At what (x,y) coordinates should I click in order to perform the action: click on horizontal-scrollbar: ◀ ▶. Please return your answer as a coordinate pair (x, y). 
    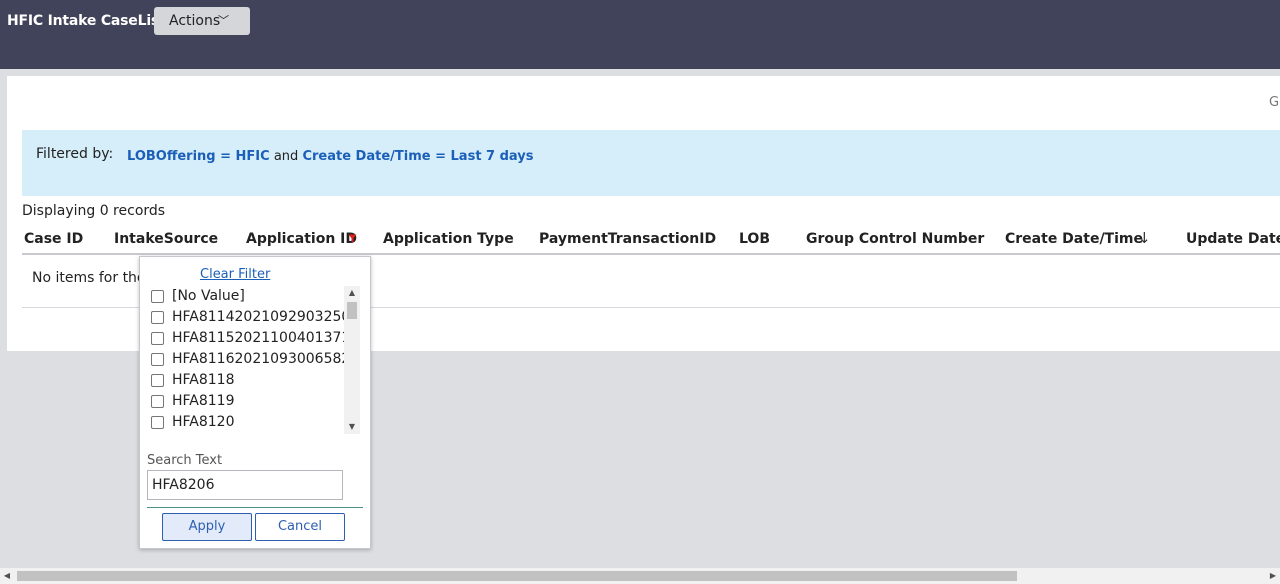
    Looking at the image, I should click on (640, 576).